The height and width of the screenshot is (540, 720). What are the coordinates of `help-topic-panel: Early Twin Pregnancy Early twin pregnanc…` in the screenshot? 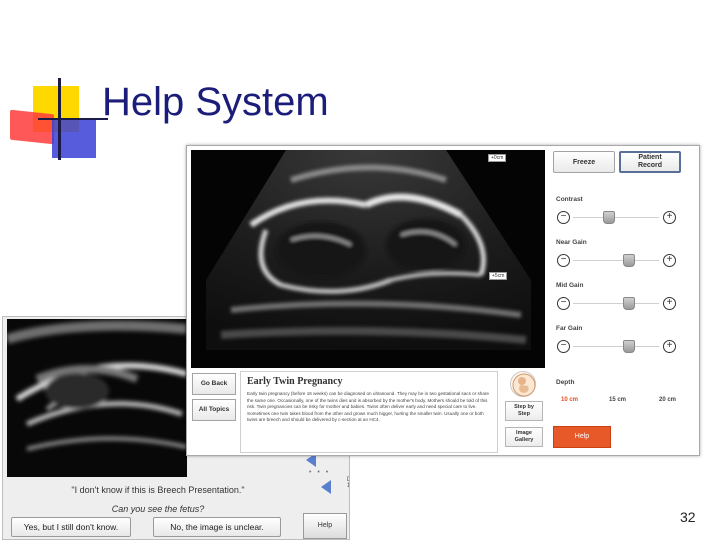 It's located at (369, 412).